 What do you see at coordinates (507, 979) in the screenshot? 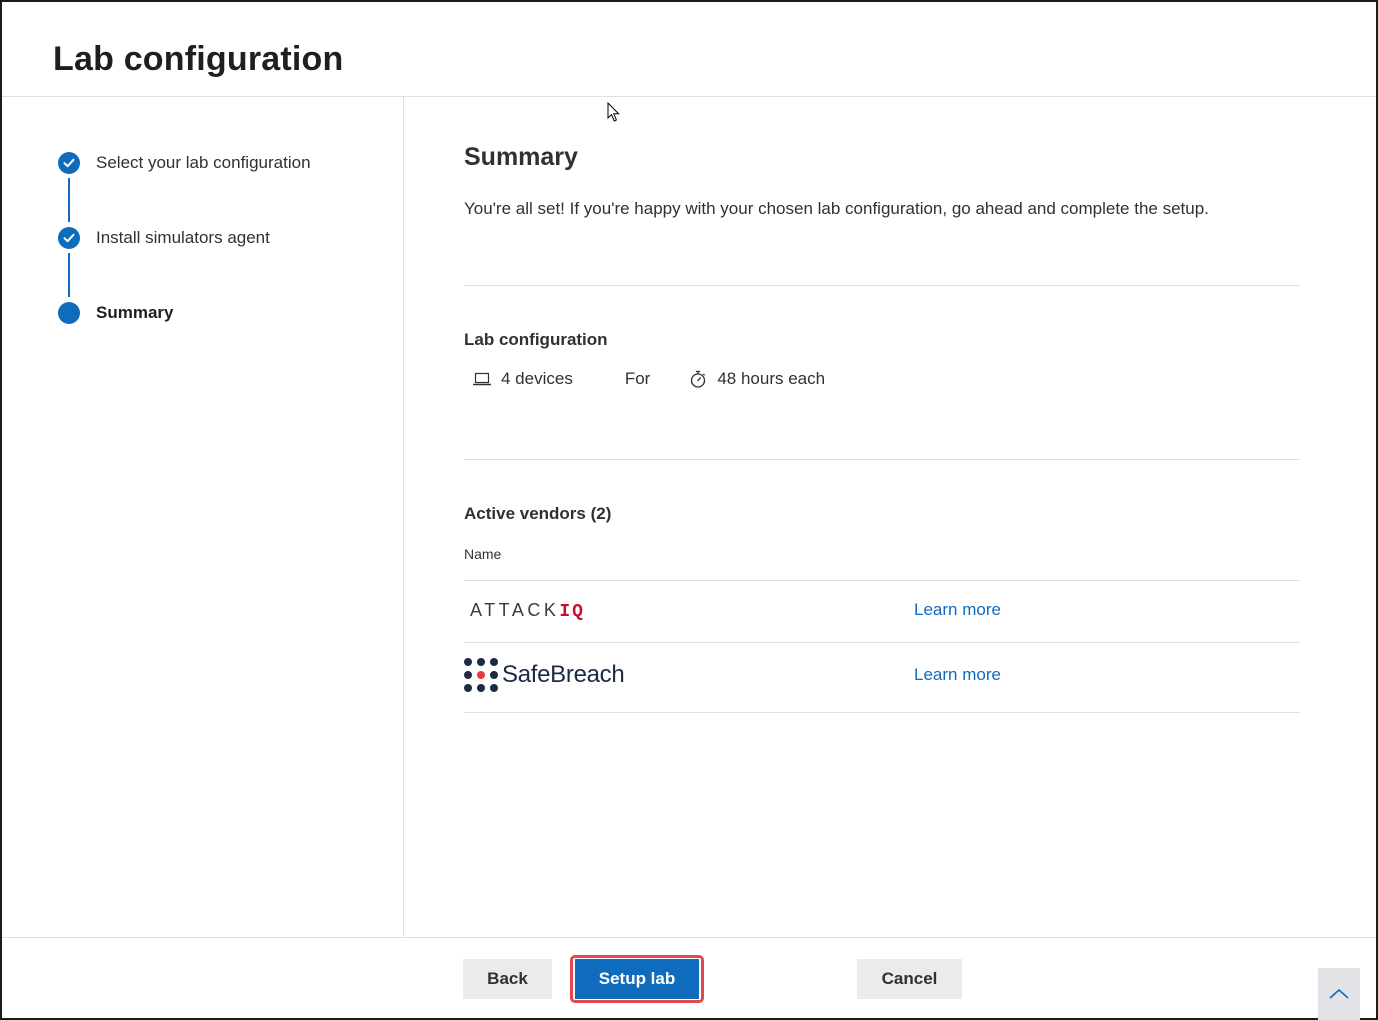
I see `back-button: Back` at bounding box center [507, 979].